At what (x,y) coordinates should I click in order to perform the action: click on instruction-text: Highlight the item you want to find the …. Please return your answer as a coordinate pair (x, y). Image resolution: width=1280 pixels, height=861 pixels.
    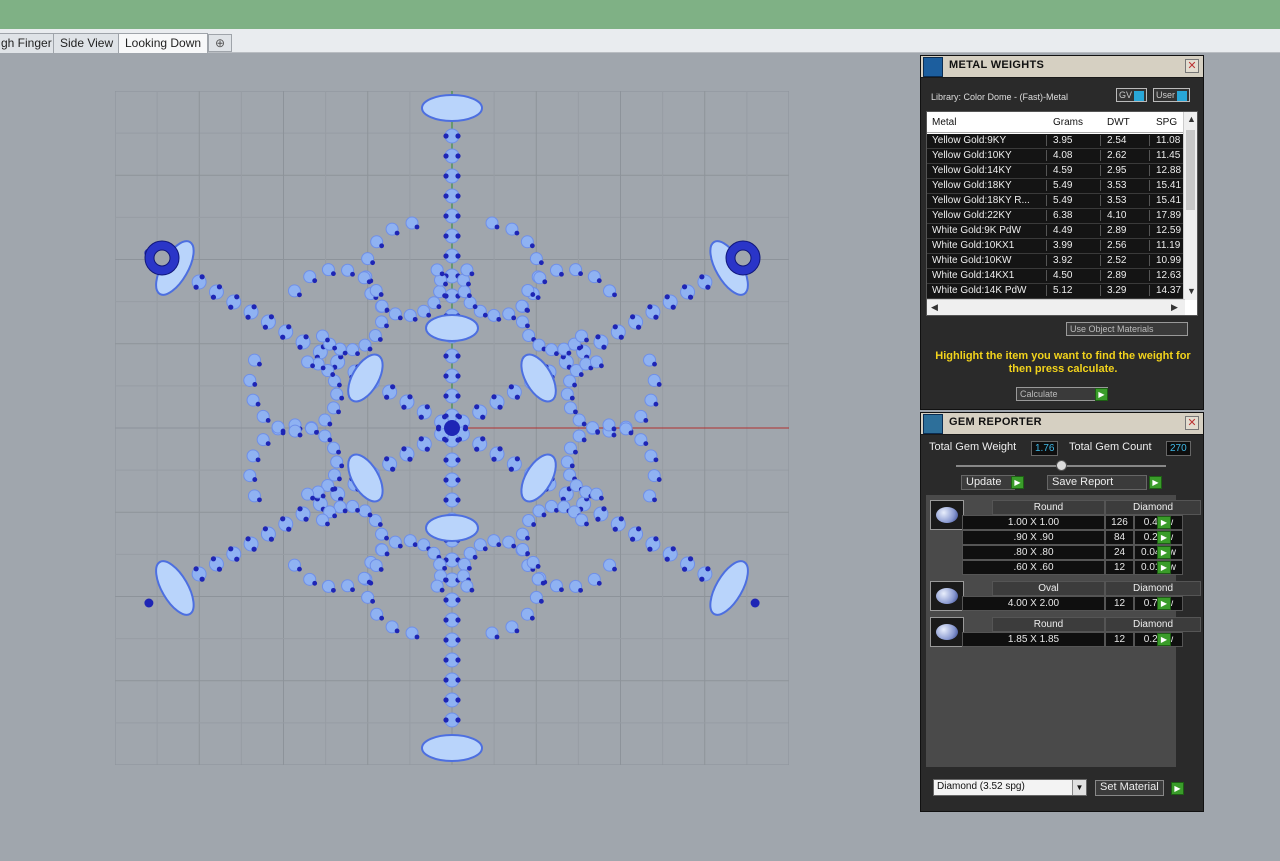
    Looking at the image, I should click on (1063, 362).